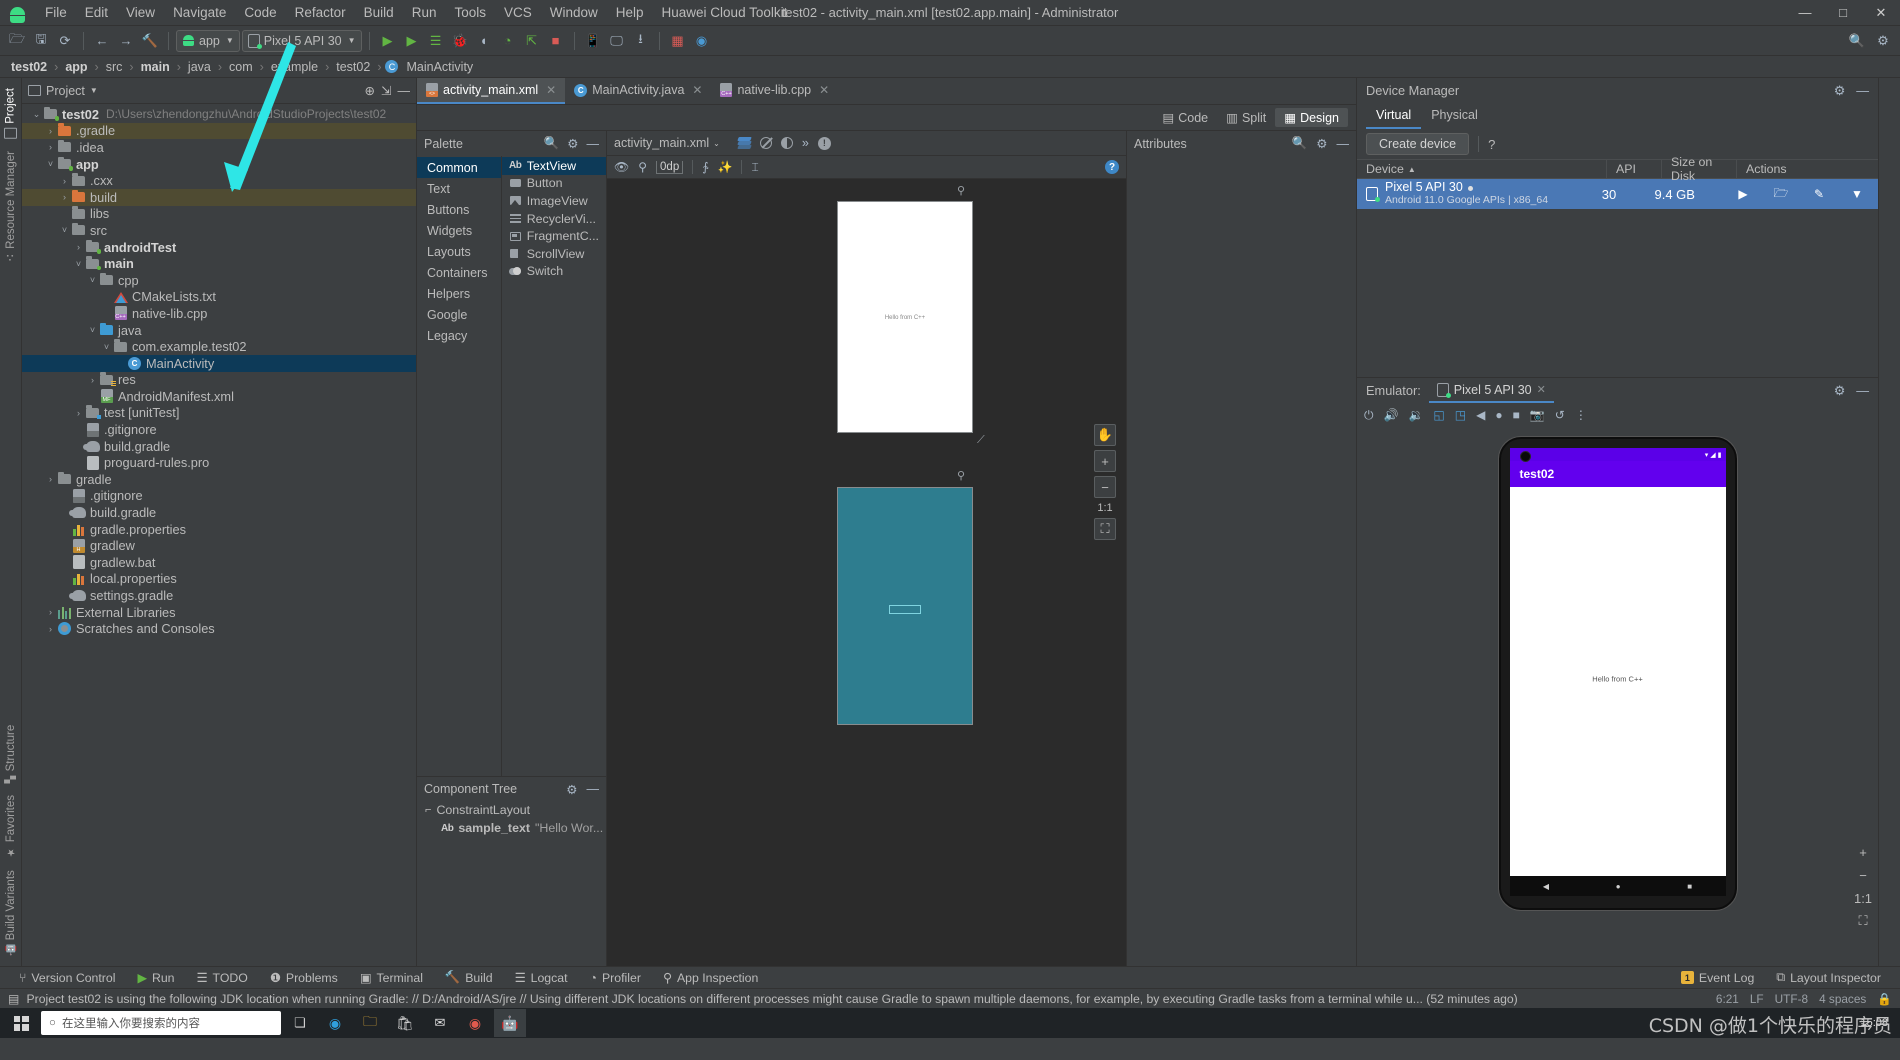 This screenshot has width=1900, height=1060. Describe the element at coordinates (824, 90) in the screenshot. I see `close-icon-3: ✕` at that location.